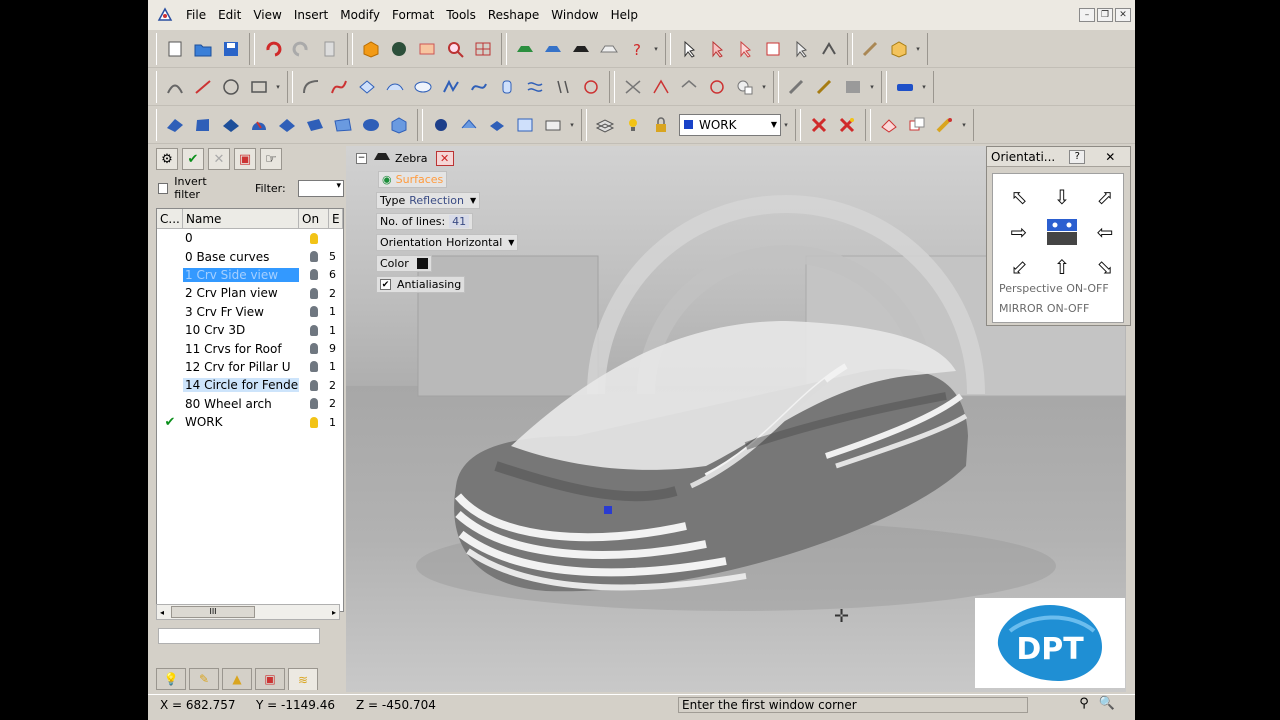 The width and height of the screenshot is (1280, 720). What do you see at coordinates (303, 679) in the screenshot?
I see `tab-layers: ≋` at bounding box center [303, 679].